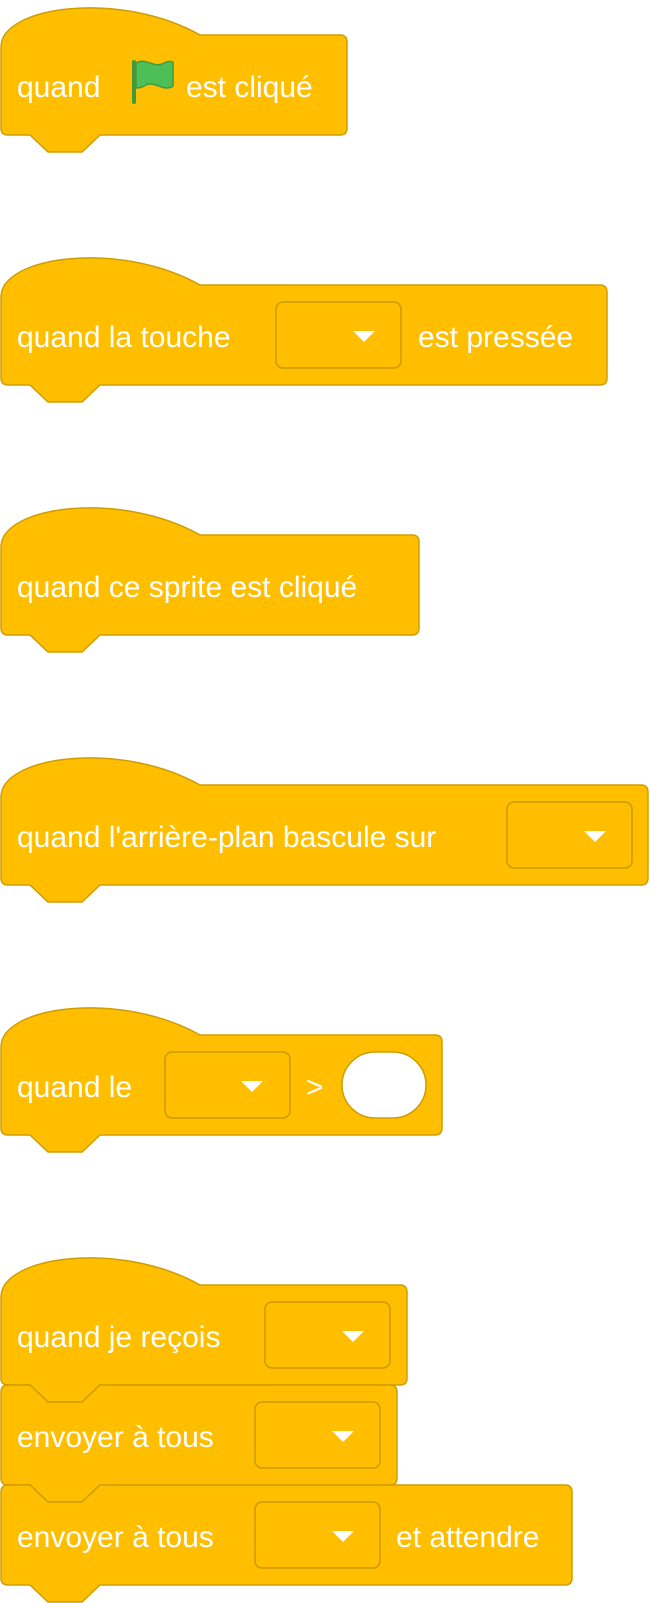  Describe the element at coordinates (495, 337) in the screenshot. I see `block-label-suffix: est pressée` at that location.